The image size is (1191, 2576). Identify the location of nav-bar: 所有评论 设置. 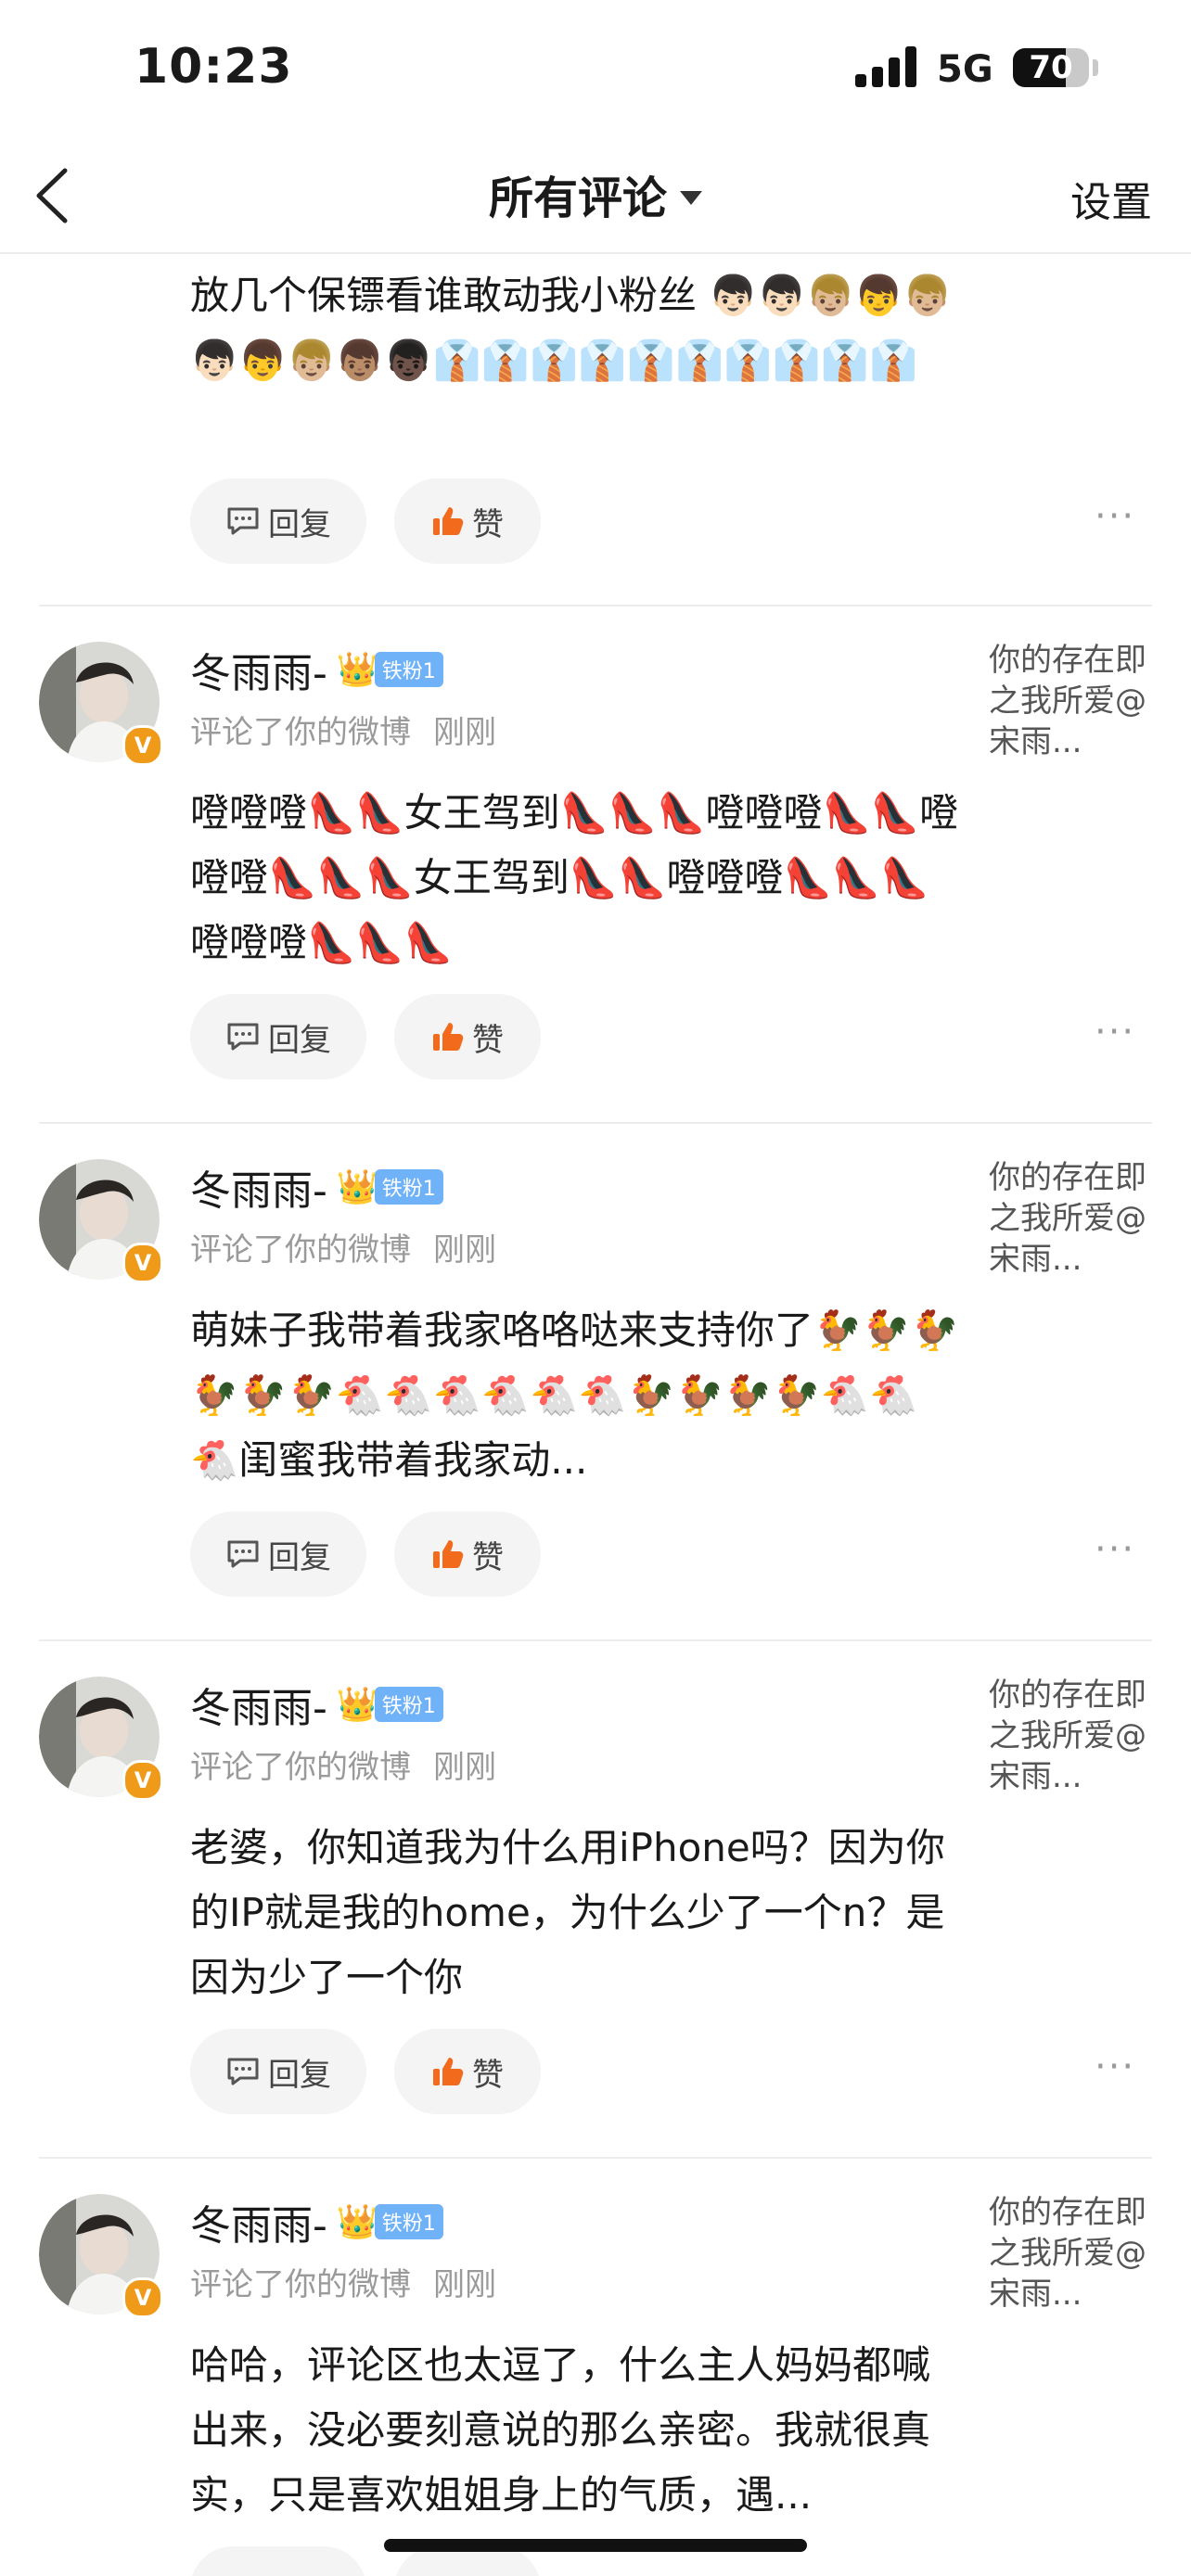
(595, 196).